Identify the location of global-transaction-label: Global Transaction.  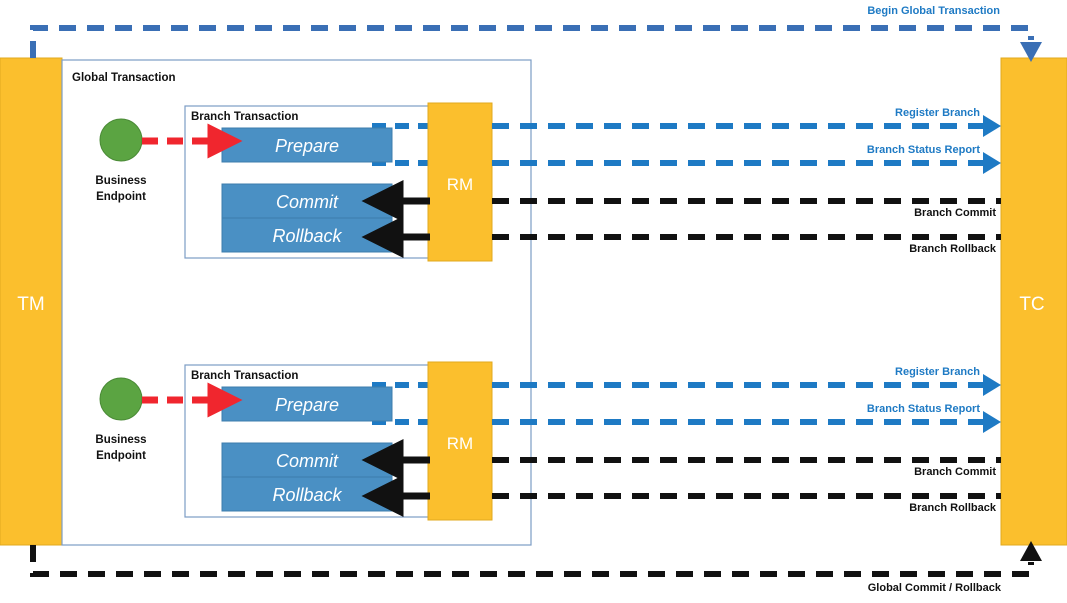
(124, 78).